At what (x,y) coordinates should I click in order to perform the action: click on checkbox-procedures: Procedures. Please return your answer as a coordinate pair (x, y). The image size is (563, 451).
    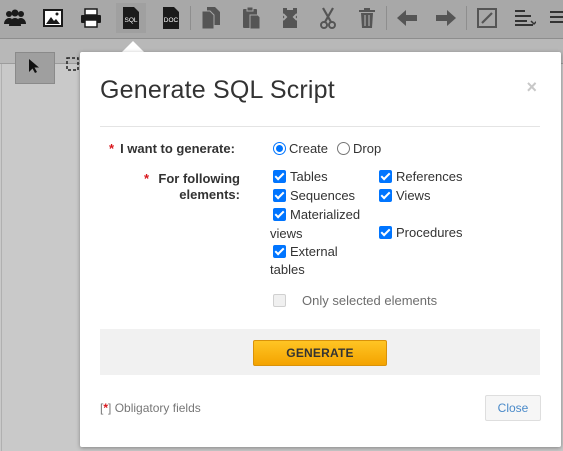
    Looking at the image, I should click on (420, 233).